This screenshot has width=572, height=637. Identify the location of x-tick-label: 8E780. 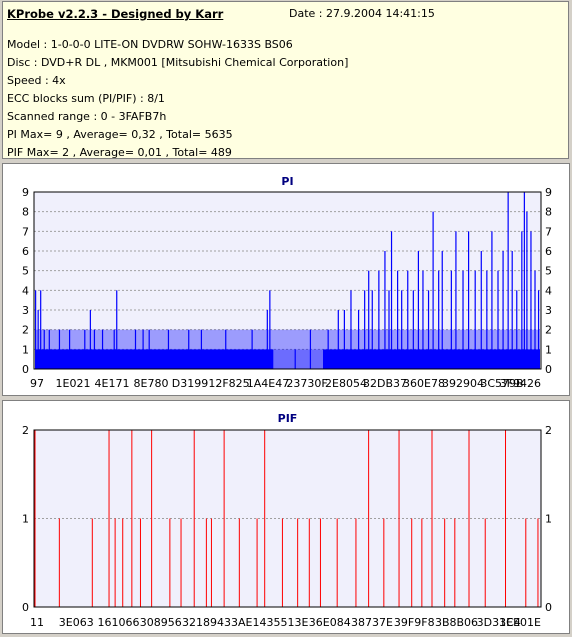
(151, 383).